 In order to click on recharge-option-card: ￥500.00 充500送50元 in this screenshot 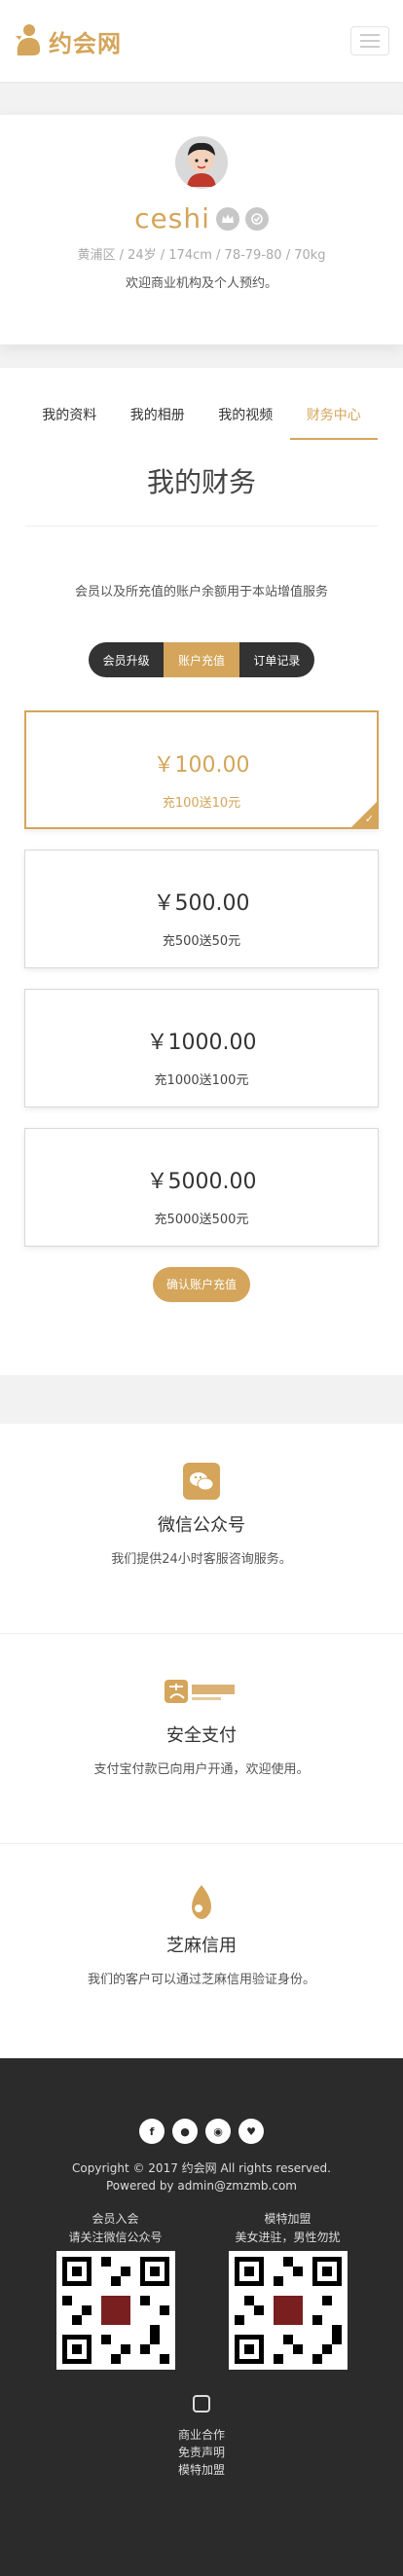, I will do `click(201, 909)`.